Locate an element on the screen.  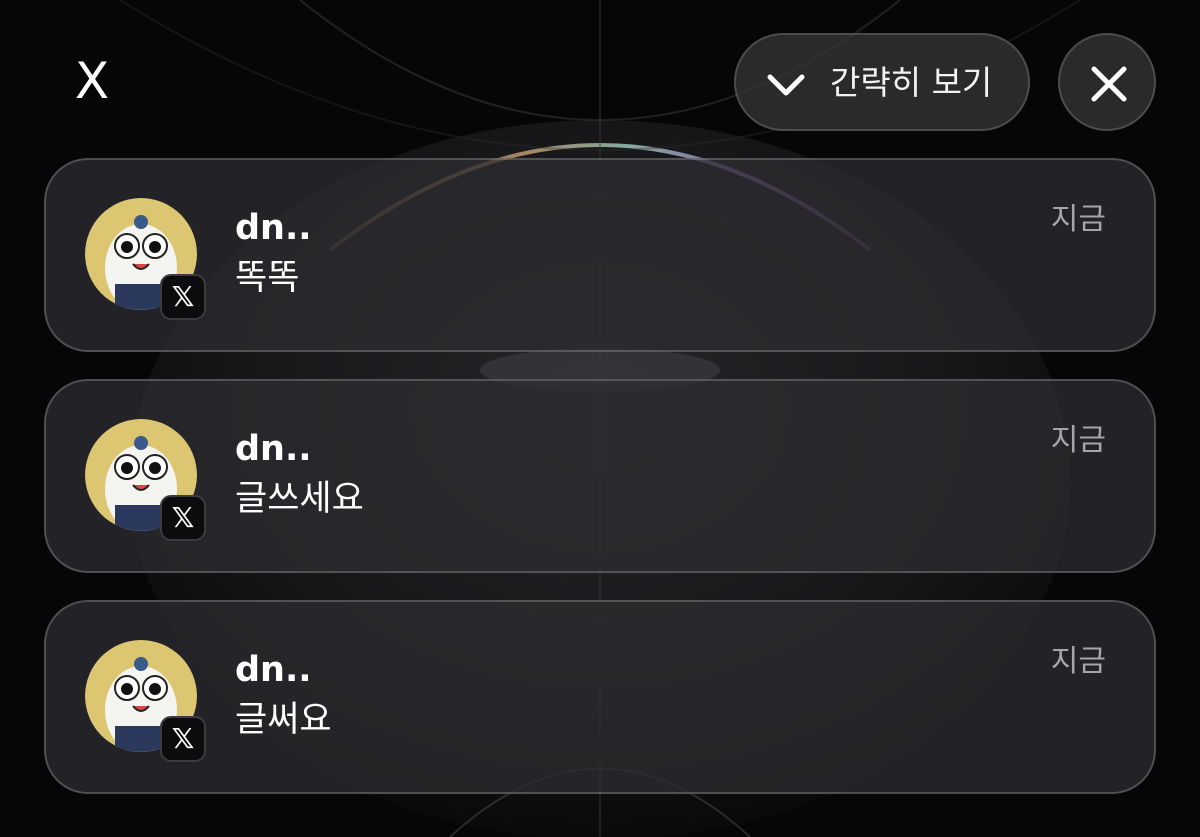
collapse-button: 간략히 보기 is located at coordinates (882, 82).